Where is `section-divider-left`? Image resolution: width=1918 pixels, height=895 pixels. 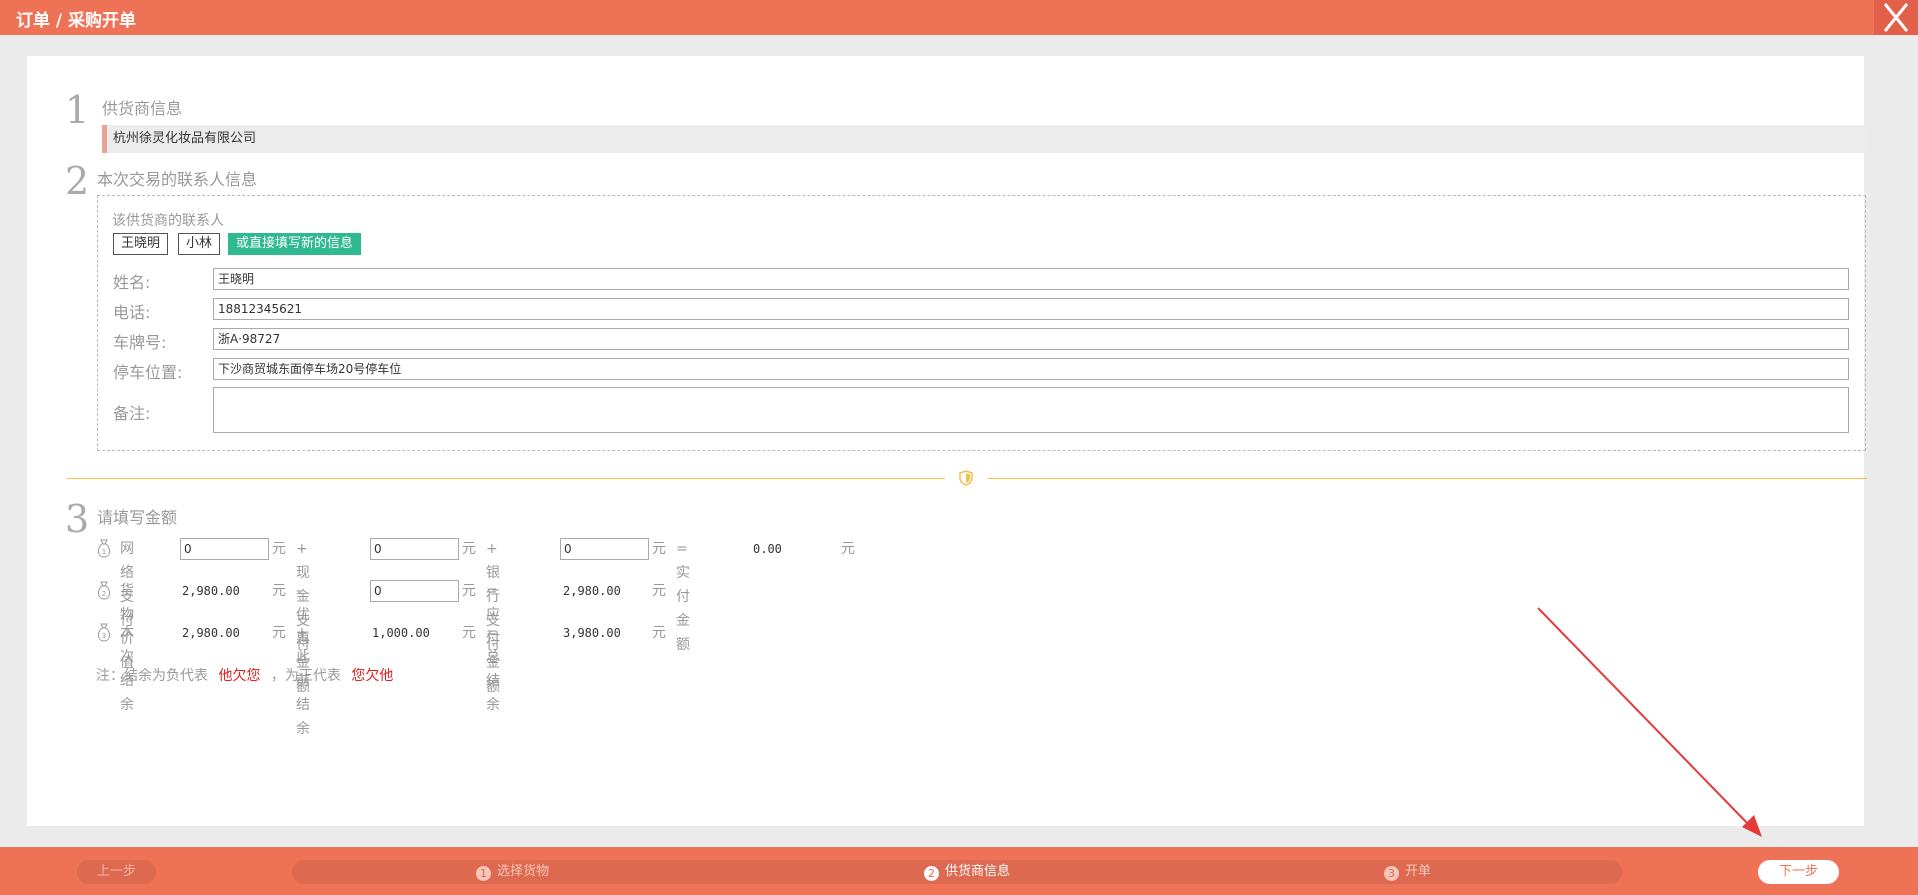 section-divider-left is located at coordinates (506, 478).